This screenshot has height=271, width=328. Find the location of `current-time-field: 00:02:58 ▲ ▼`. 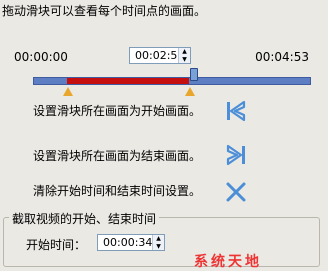

current-time-field: 00:02:58 ▲ ▼ is located at coordinates (160, 55).